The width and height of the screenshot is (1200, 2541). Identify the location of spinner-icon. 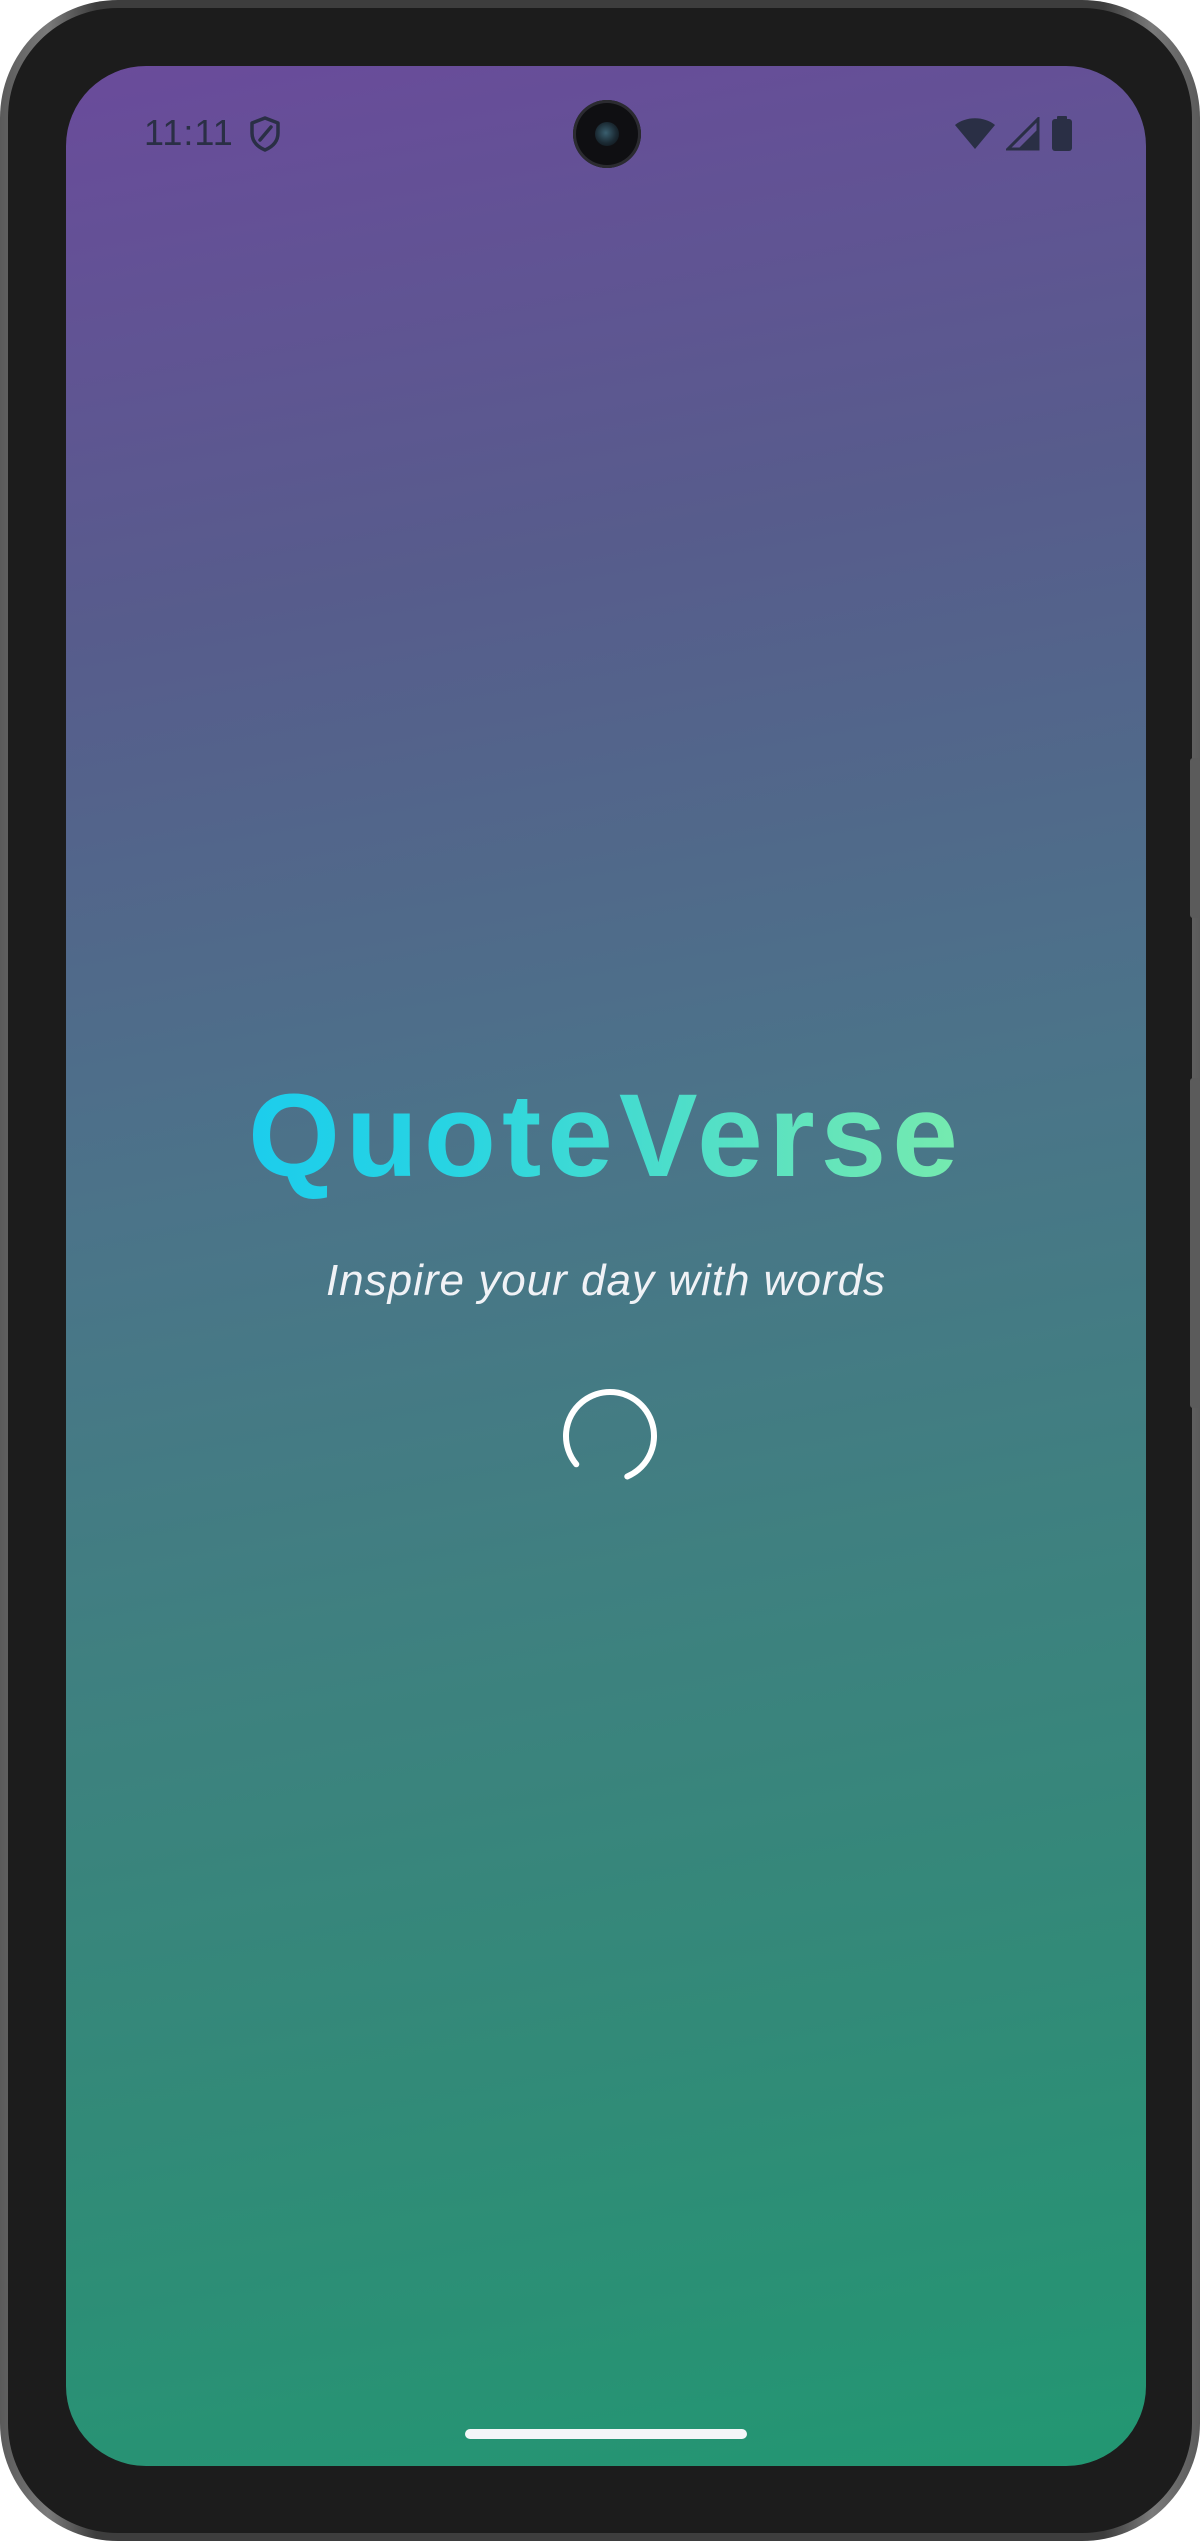
(610, 1436).